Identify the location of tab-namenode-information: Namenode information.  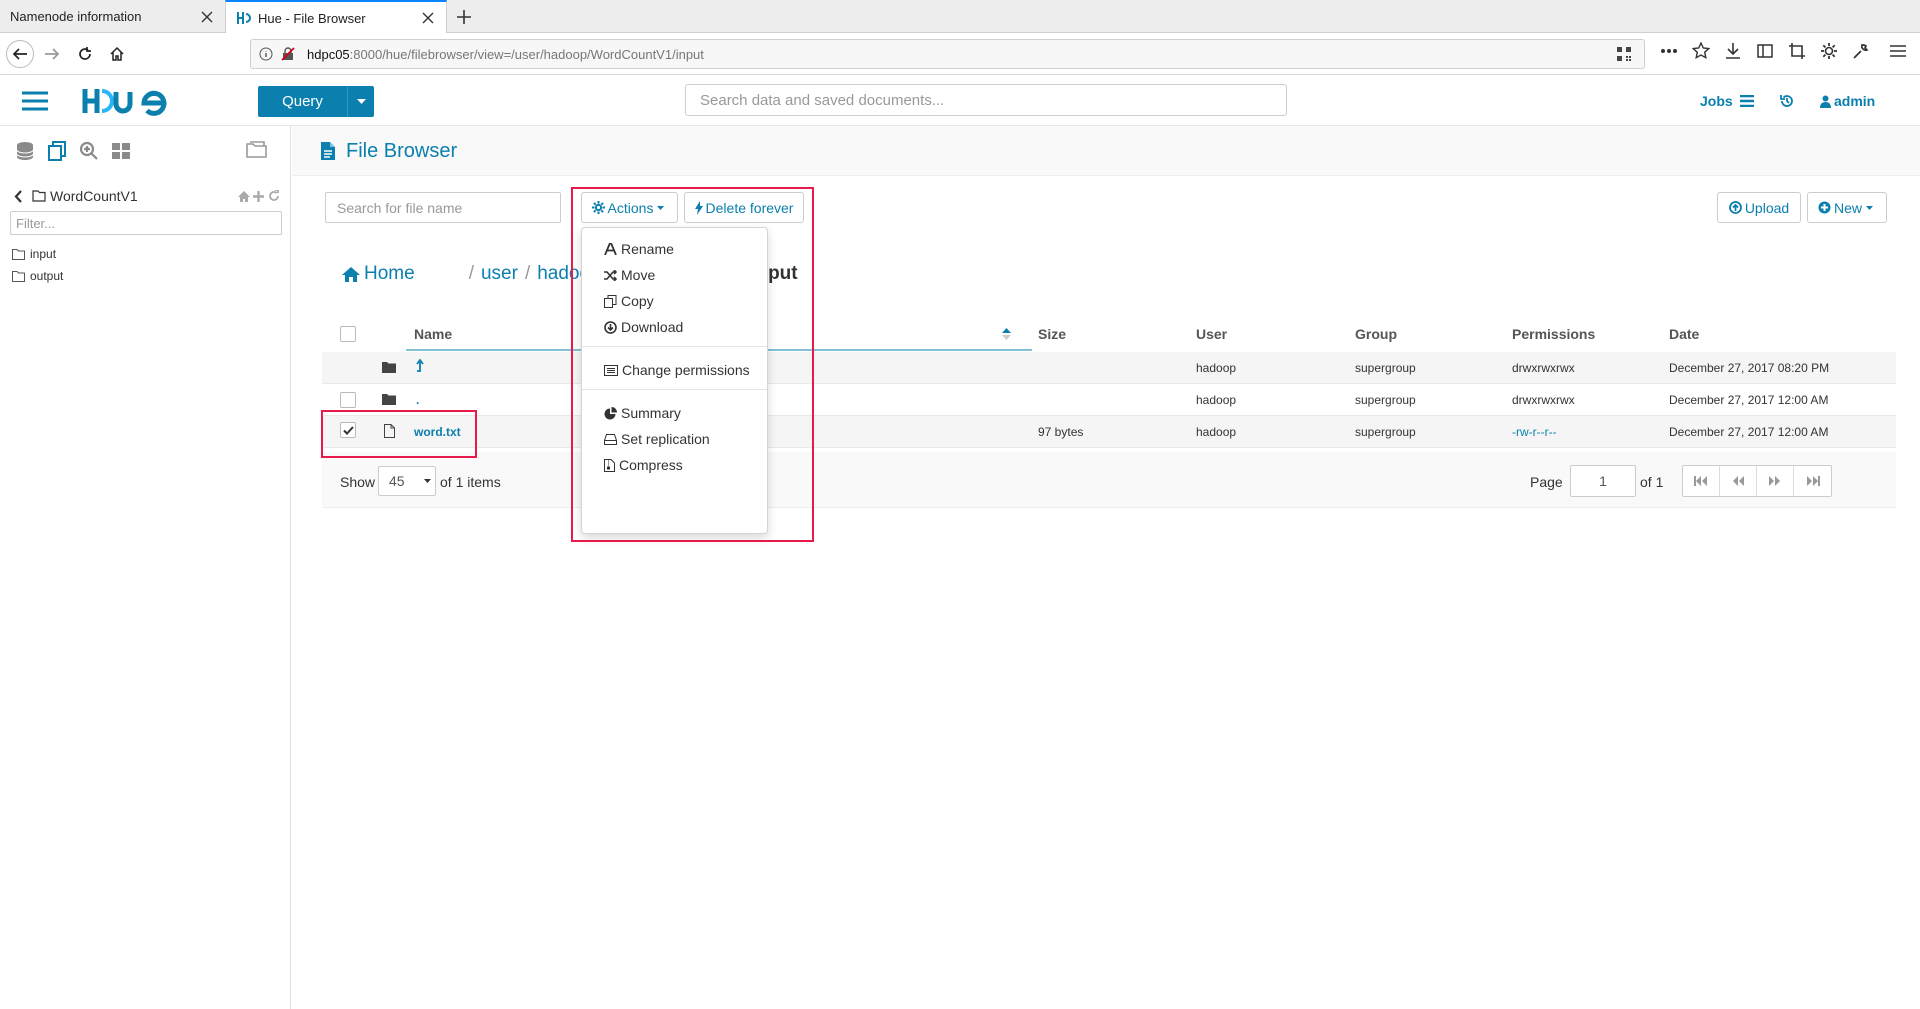
(112, 16).